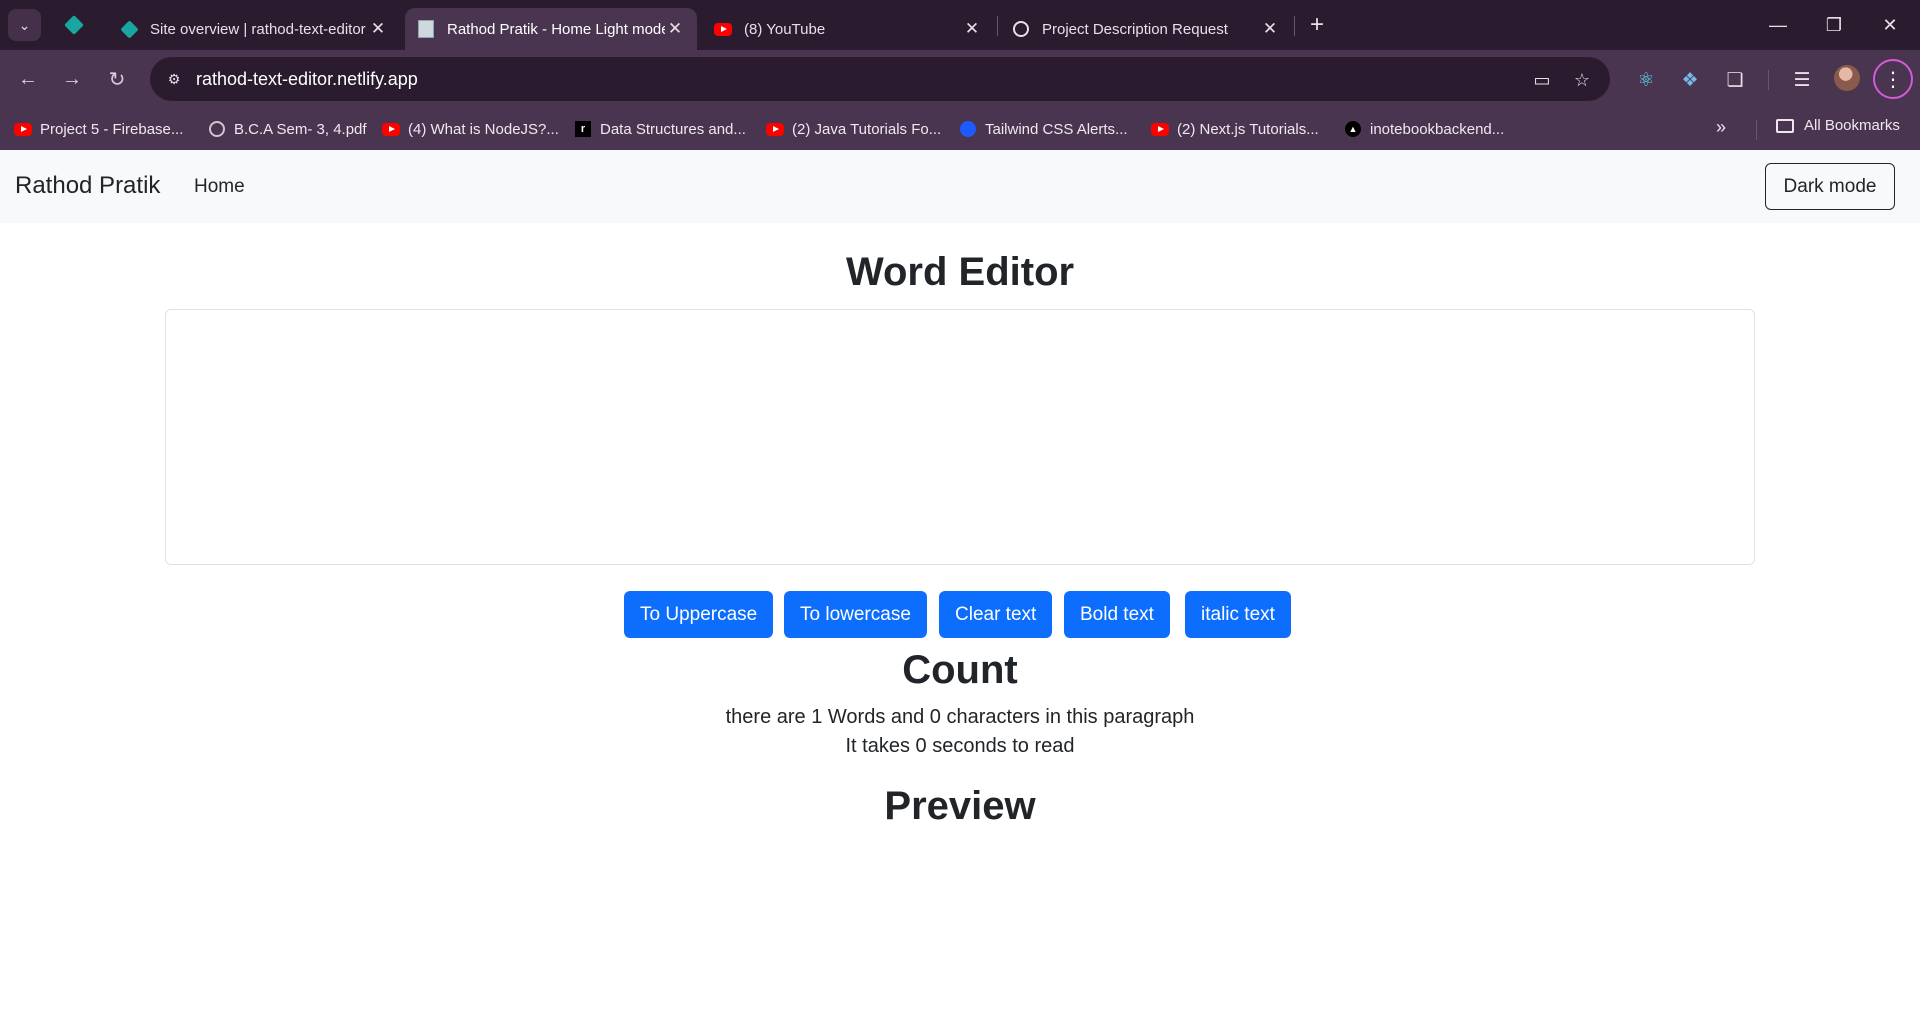 The image size is (1920, 1020). What do you see at coordinates (1735, 80) in the screenshot?
I see `extensions-puzzle-icon: ❏` at bounding box center [1735, 80].